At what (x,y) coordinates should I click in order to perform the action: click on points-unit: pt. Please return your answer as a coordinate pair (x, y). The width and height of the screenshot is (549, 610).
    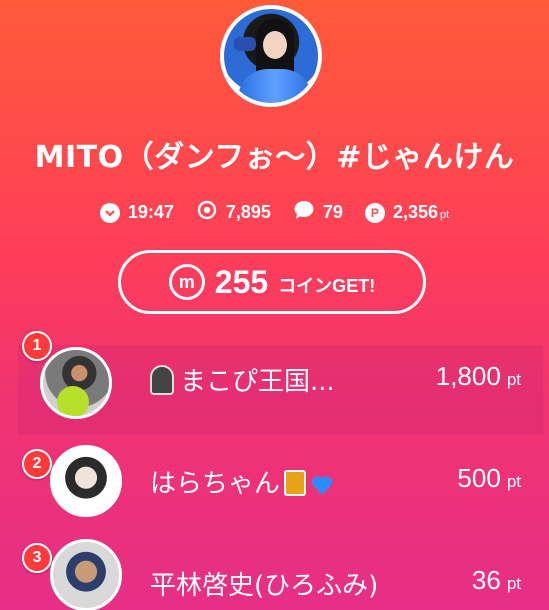
    Looking at the image, I should click on (444, 215).